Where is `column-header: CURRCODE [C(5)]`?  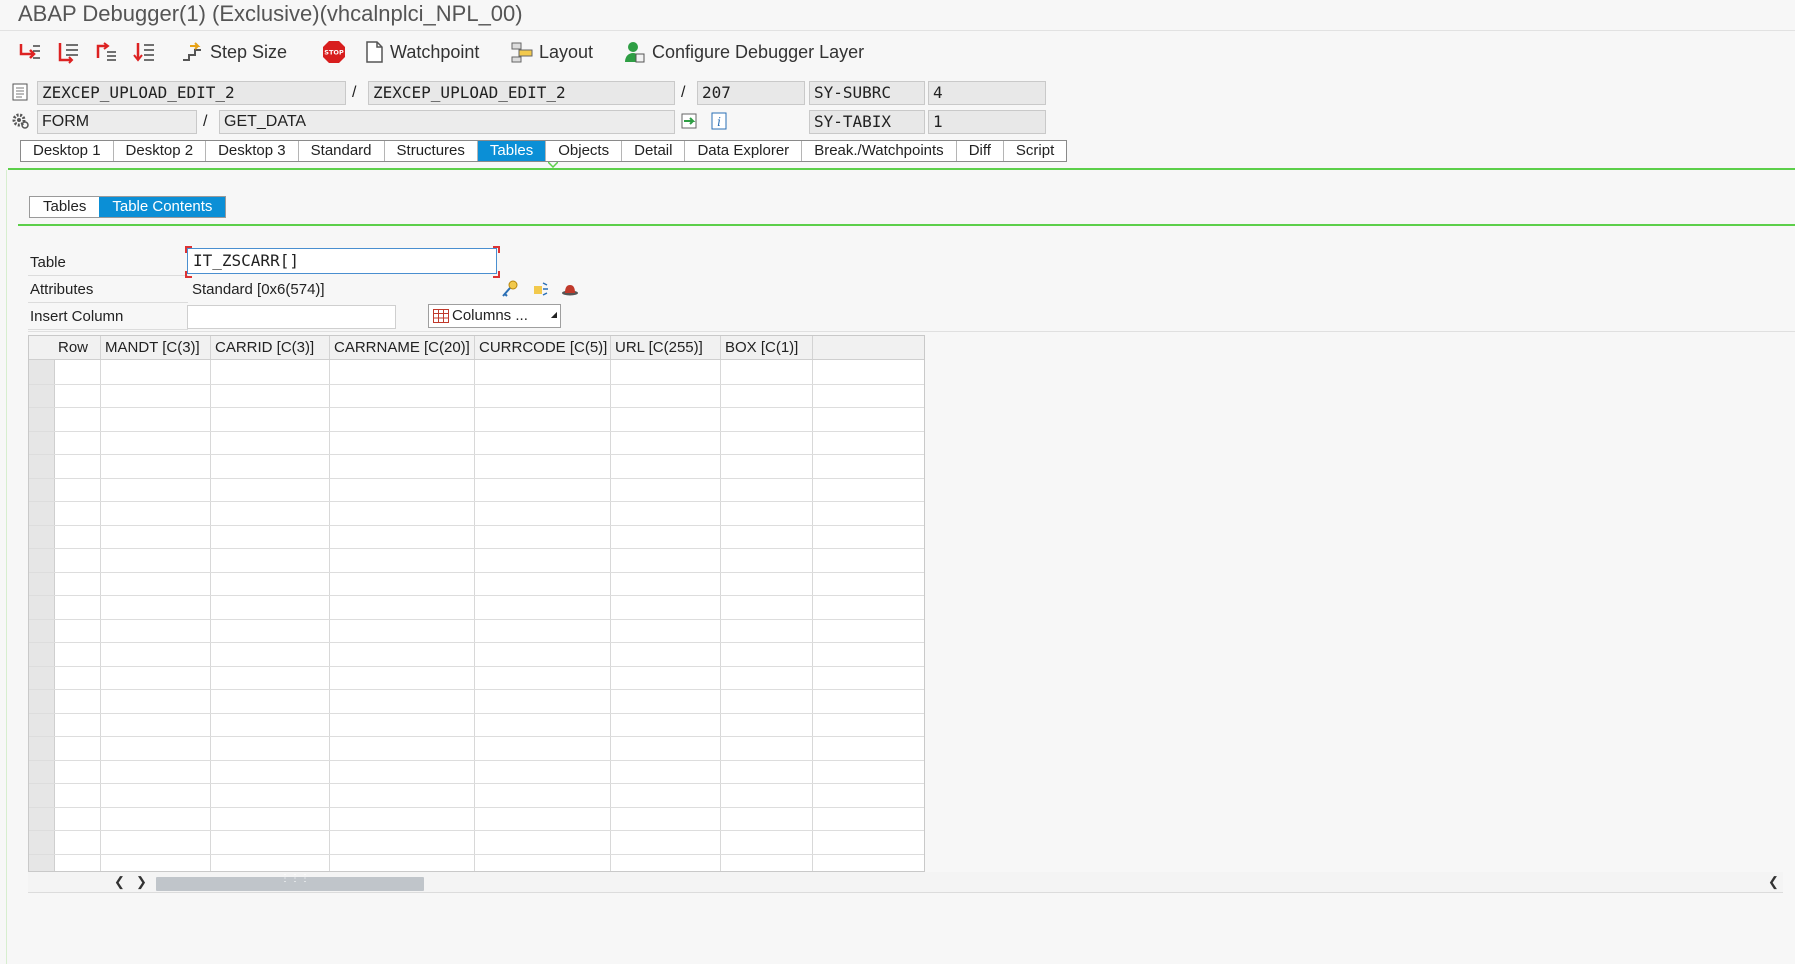 column-header: CURRCODE [C(5)] is located at coordinates (543, 347).